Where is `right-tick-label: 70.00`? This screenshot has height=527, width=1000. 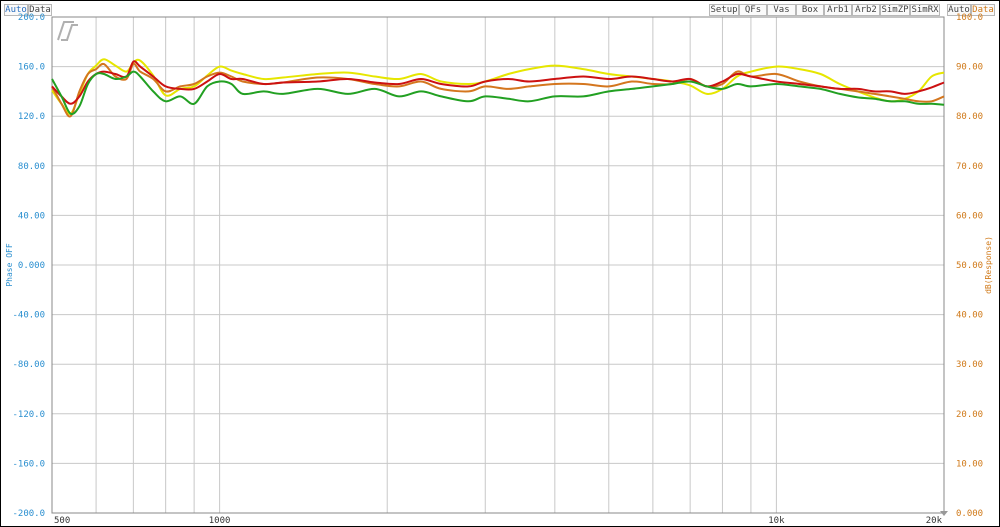 right-tick-label: 70.00 is located at coordinates (969, 167).